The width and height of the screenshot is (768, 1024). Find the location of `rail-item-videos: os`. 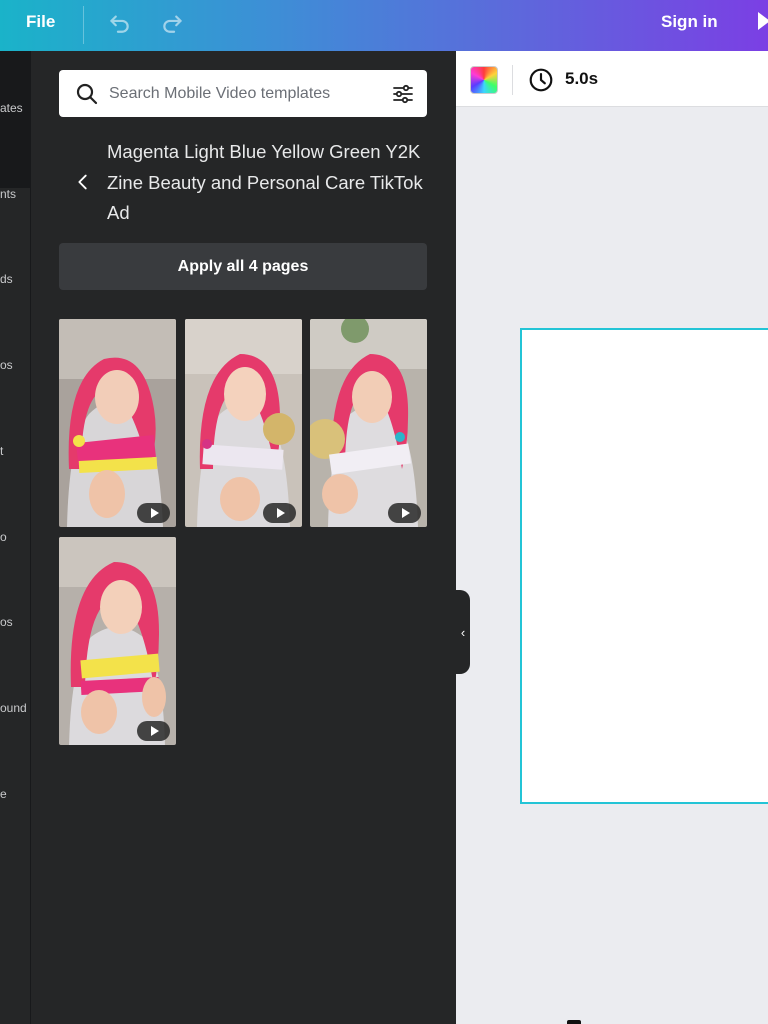

rail-item-videos: os is located at coordinates (6, 622).